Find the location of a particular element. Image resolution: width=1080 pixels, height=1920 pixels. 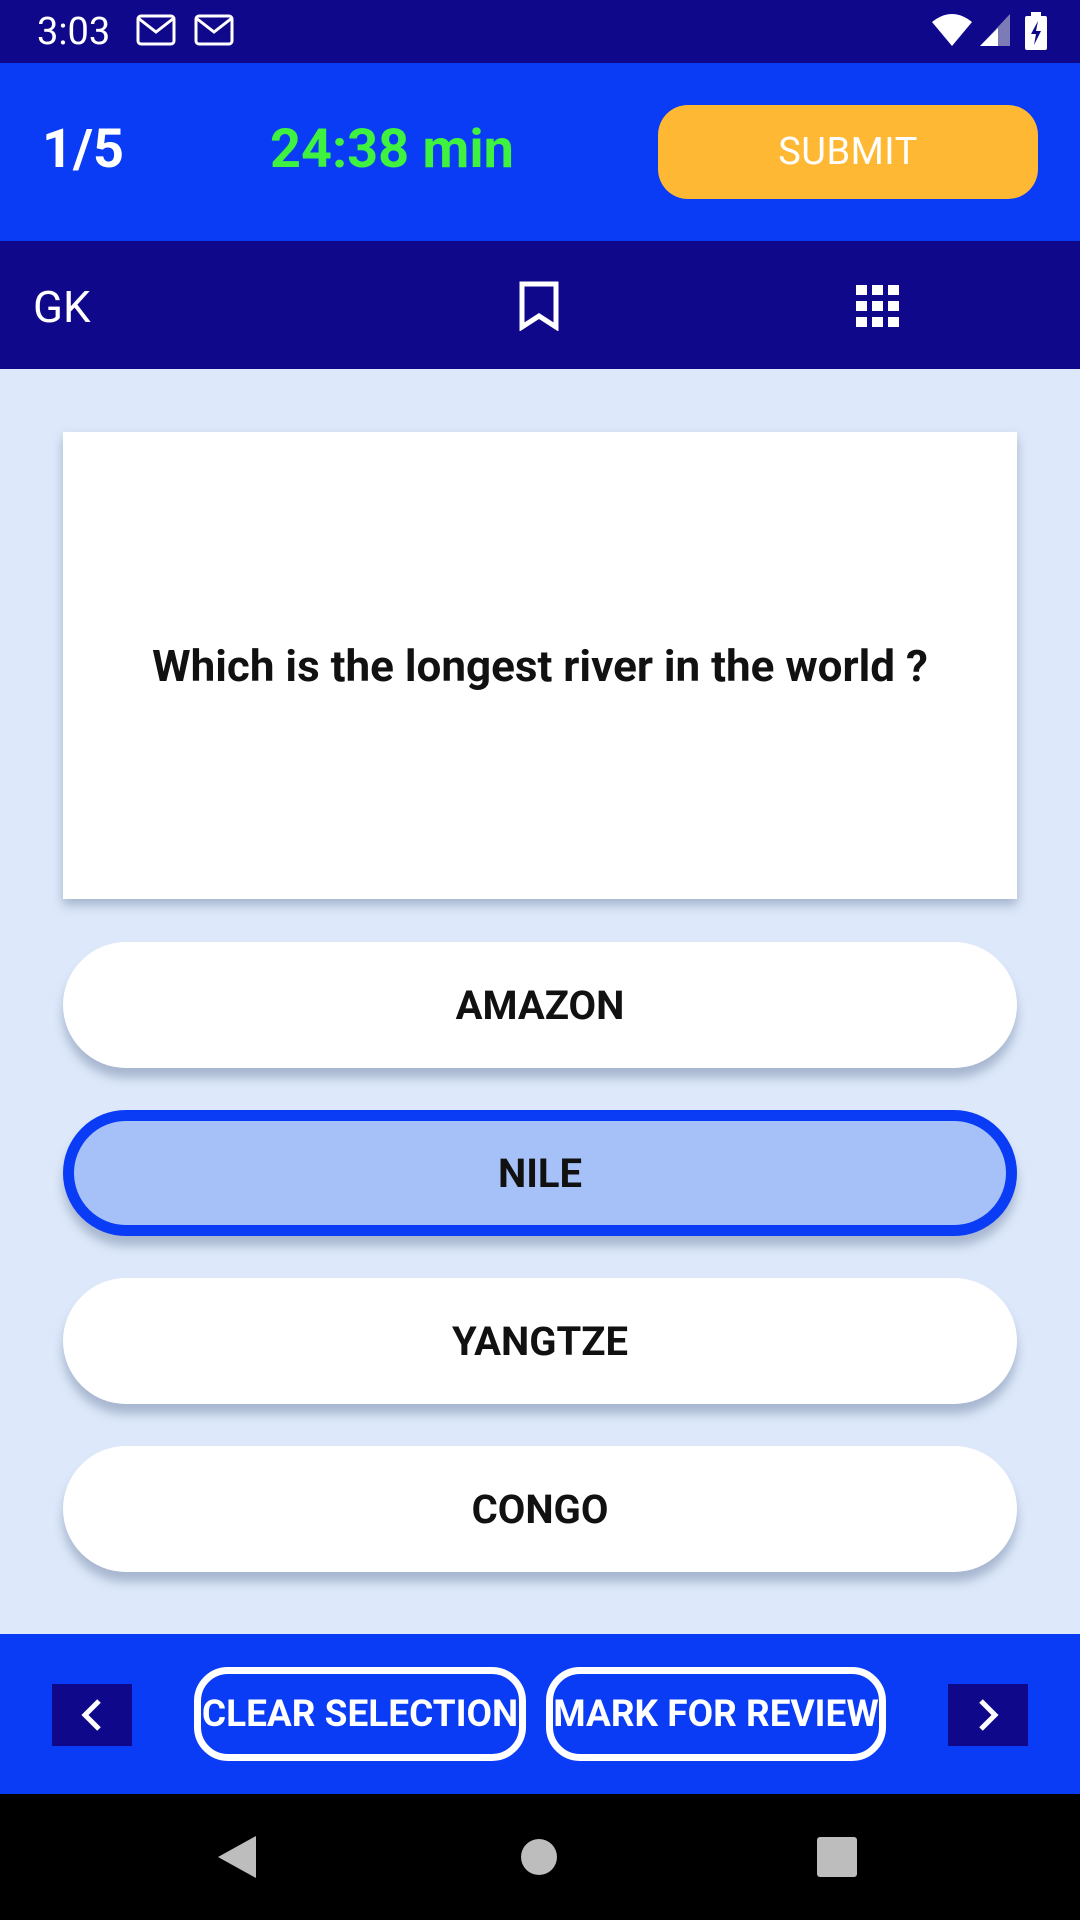

subject-toolbar: GK is located at coordinates (540, 305).